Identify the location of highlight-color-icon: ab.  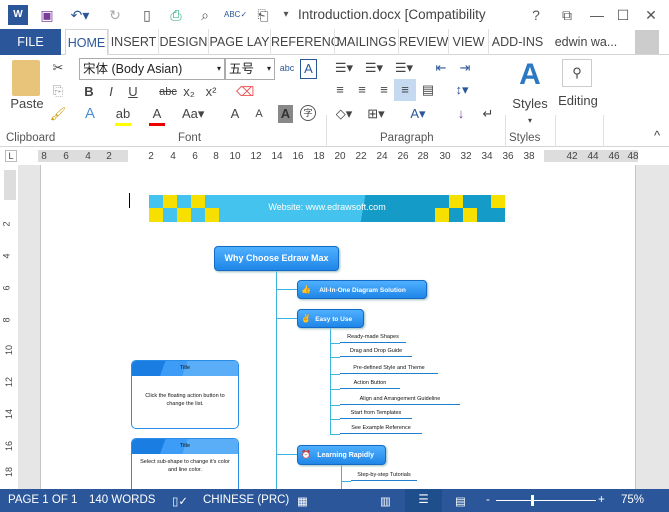
(123, 115).